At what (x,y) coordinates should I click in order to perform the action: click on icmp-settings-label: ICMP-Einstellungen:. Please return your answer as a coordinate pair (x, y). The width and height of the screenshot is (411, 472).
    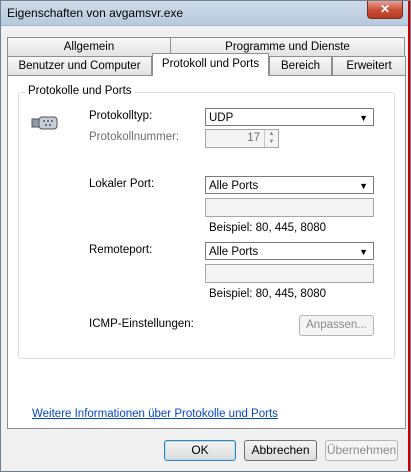
    Looking at the image, I should click on (141, 324).